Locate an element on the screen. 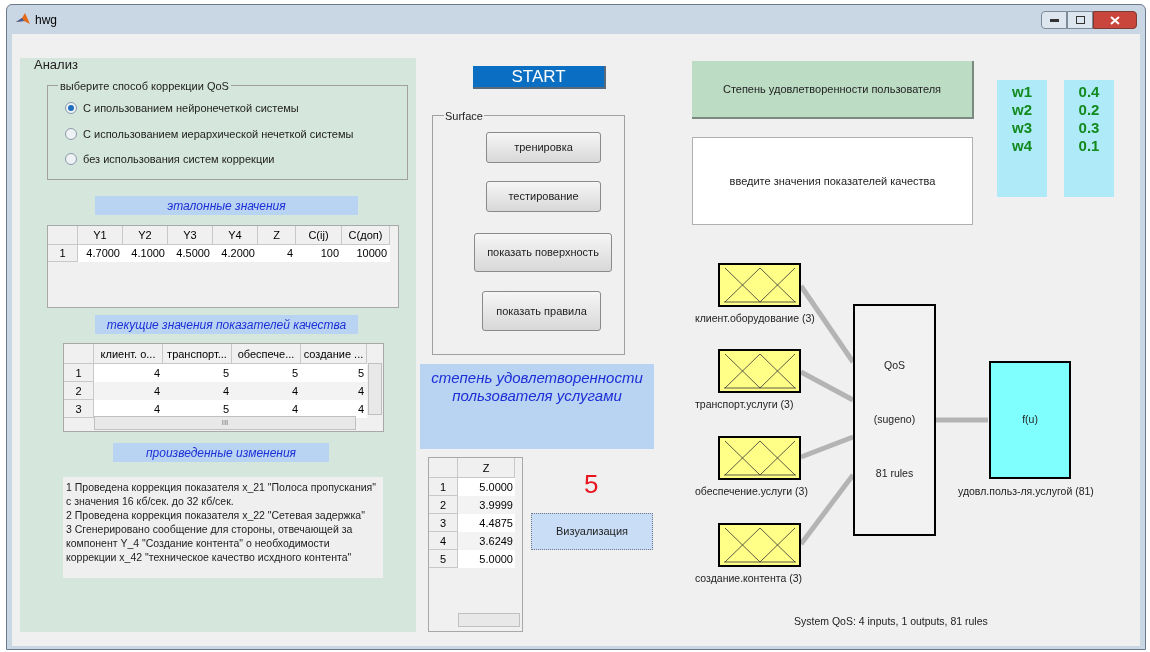  minimize-icon is located at coordinates (1054, 20).